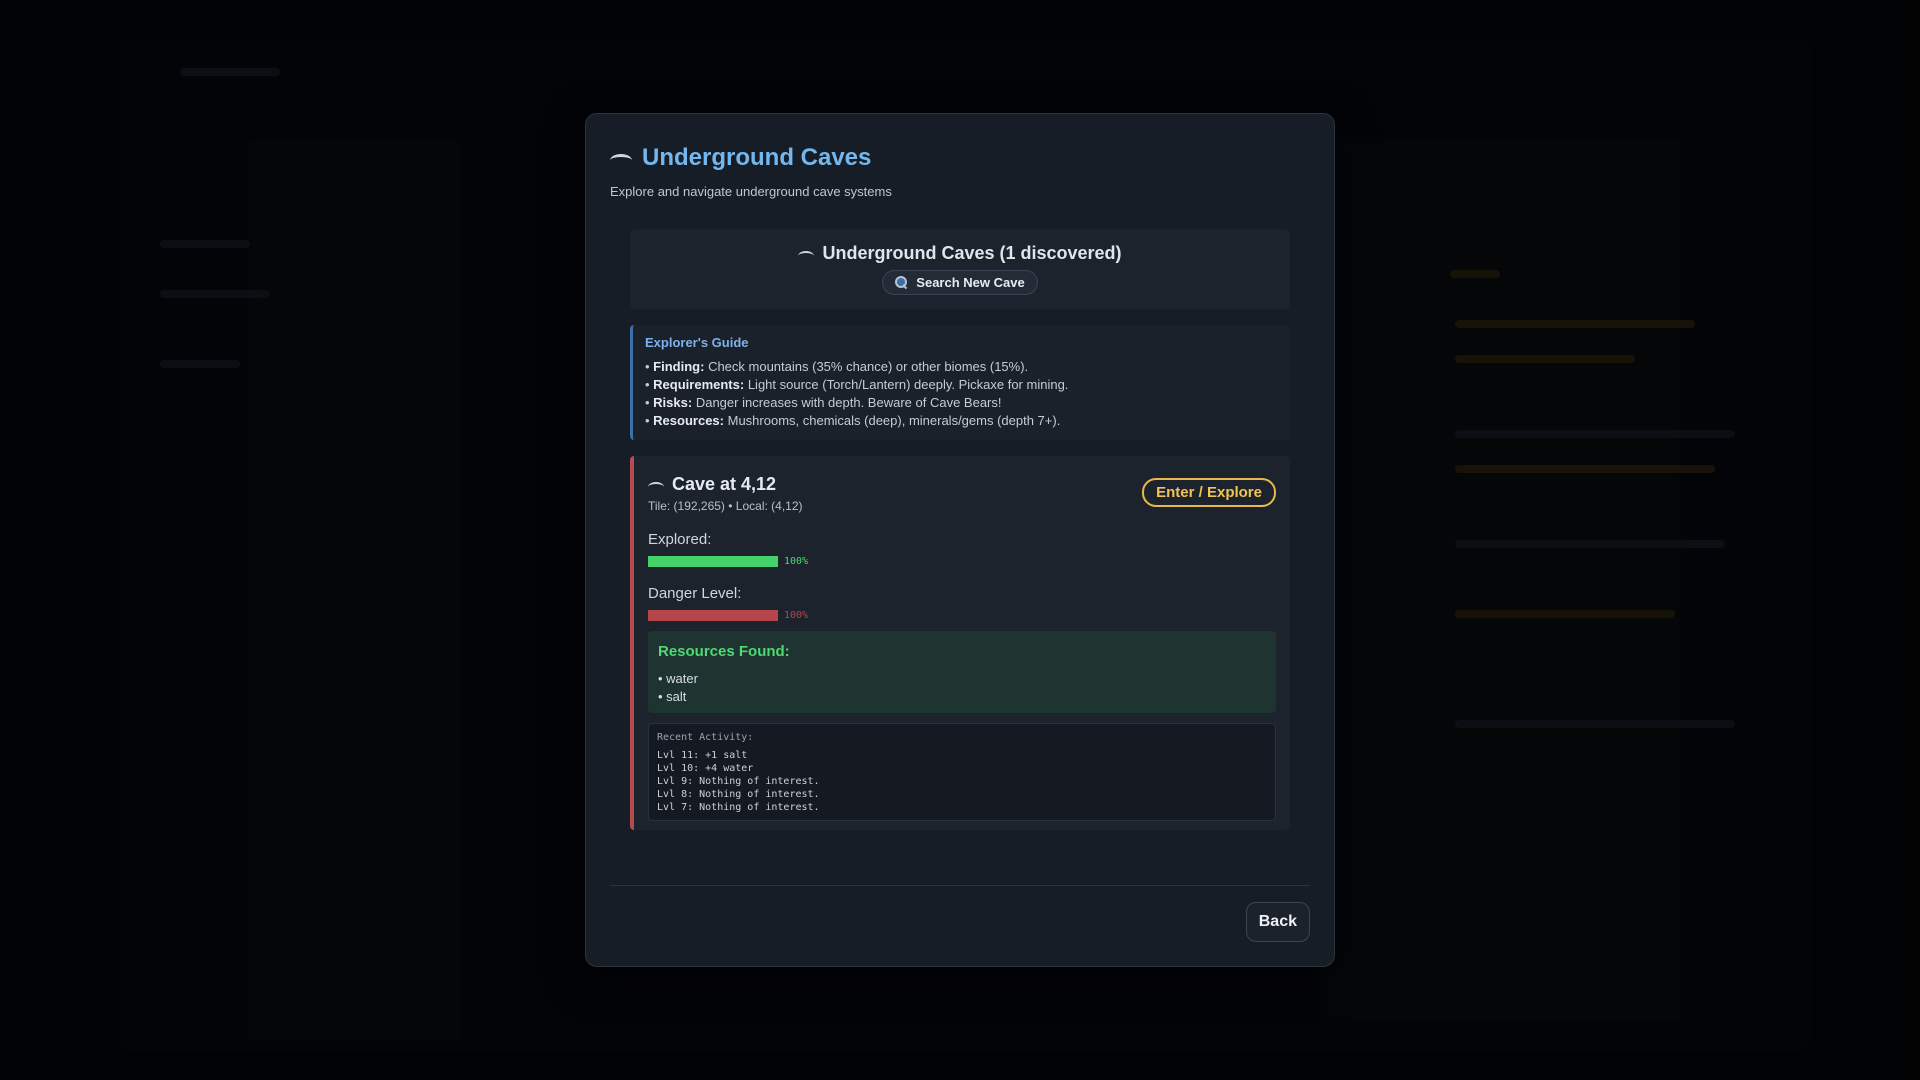 The image size is (1920, 1080). Describe the element at coordinates (680, 539) in the screenshot. I see `explored-label: Explored:` at that location.